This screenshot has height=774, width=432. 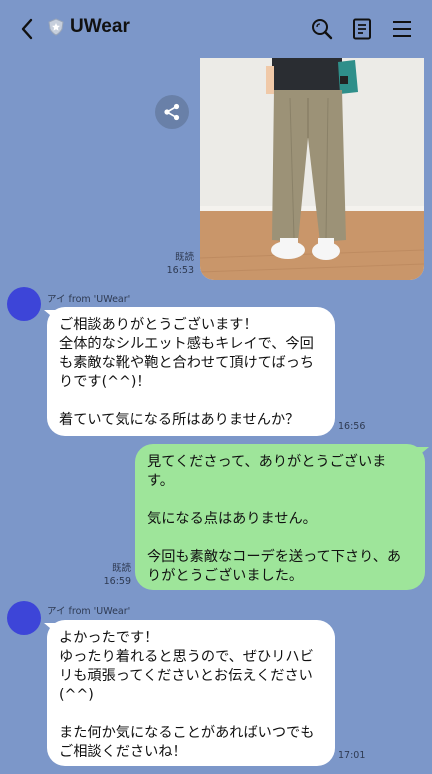 I want to click on notes-button, so click(x=362, y=29).